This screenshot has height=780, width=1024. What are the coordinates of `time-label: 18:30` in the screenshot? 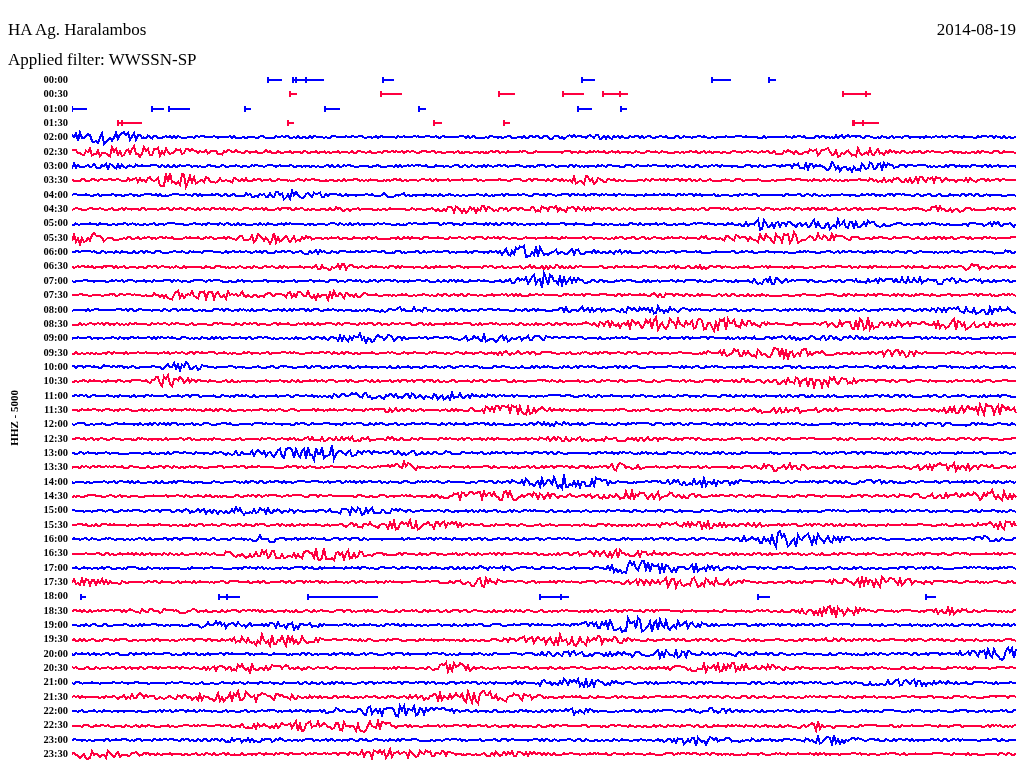 It's located at (55, 610).